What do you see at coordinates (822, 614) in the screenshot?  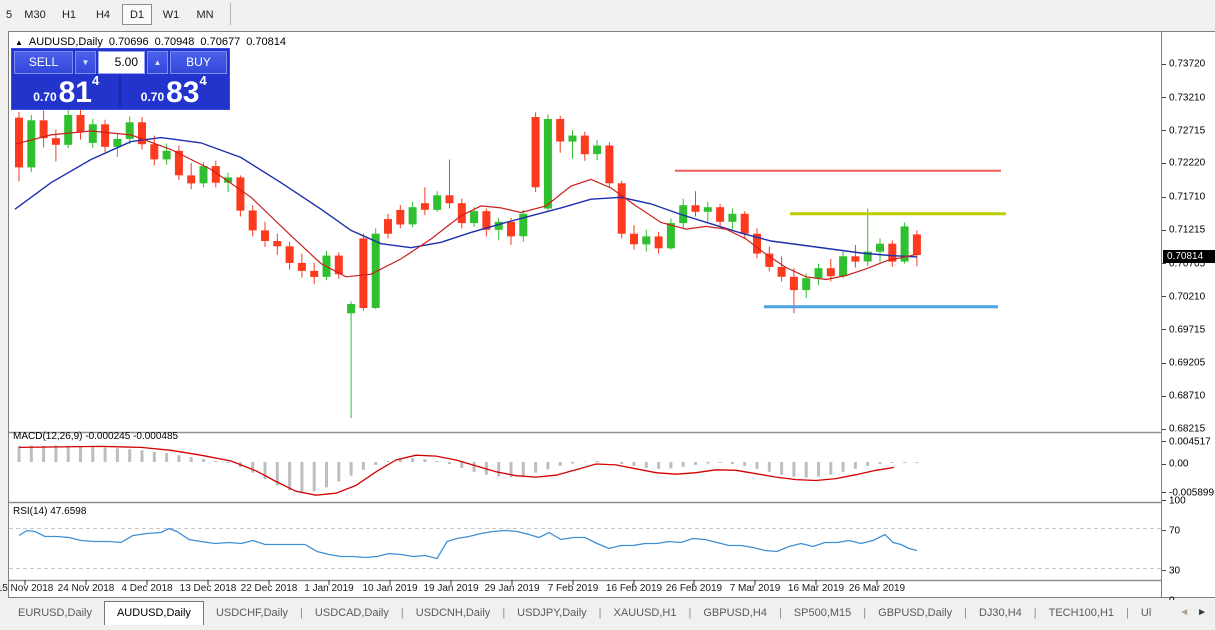 I see `chart-tab-sp500: SP500,M15` at bounding box center [822, 614].